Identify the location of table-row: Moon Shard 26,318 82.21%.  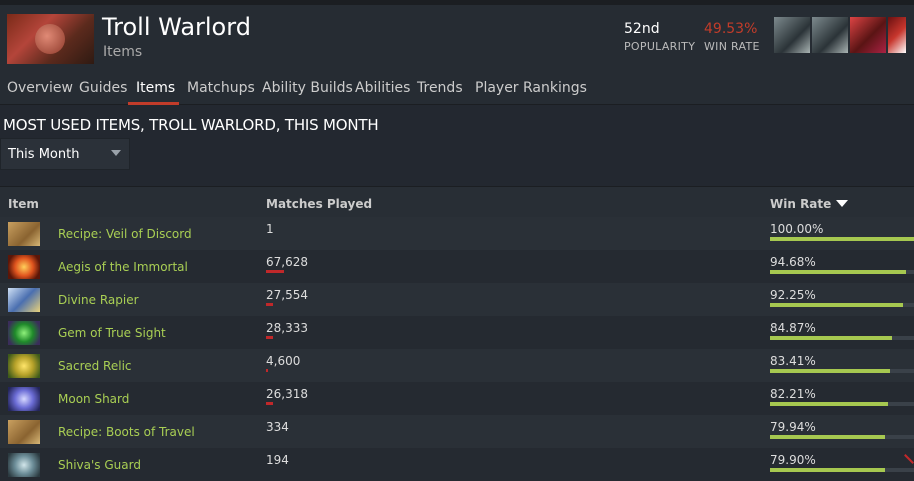
(457, 398).